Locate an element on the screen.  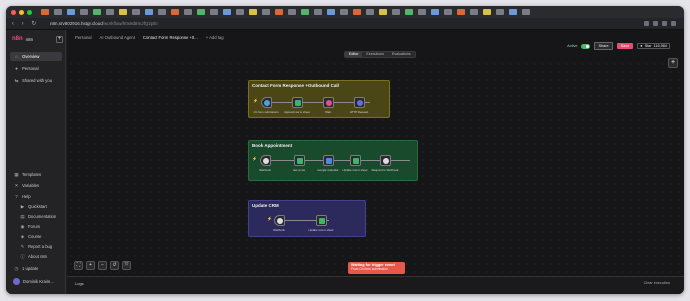
add-tag-link: + Add tag is located at coordinates (215, 37).